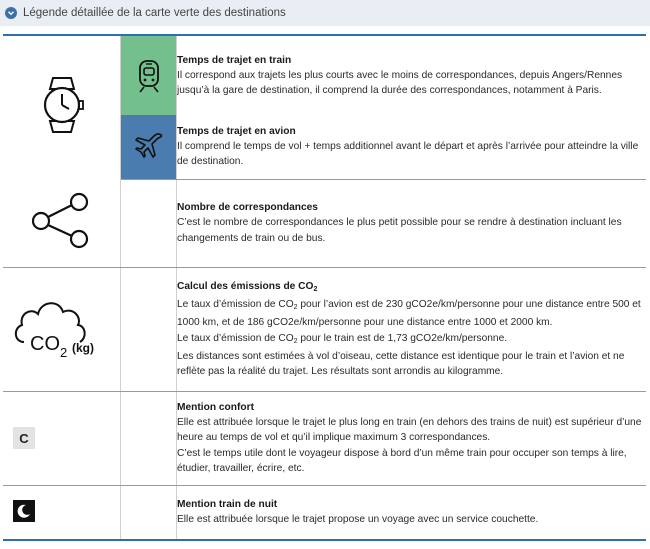 This screenshot has width=650, height=549. Describe the element at coordinates (234, 60) in the screenshot. I see `train-title: Temps de trajet en train` at that location.